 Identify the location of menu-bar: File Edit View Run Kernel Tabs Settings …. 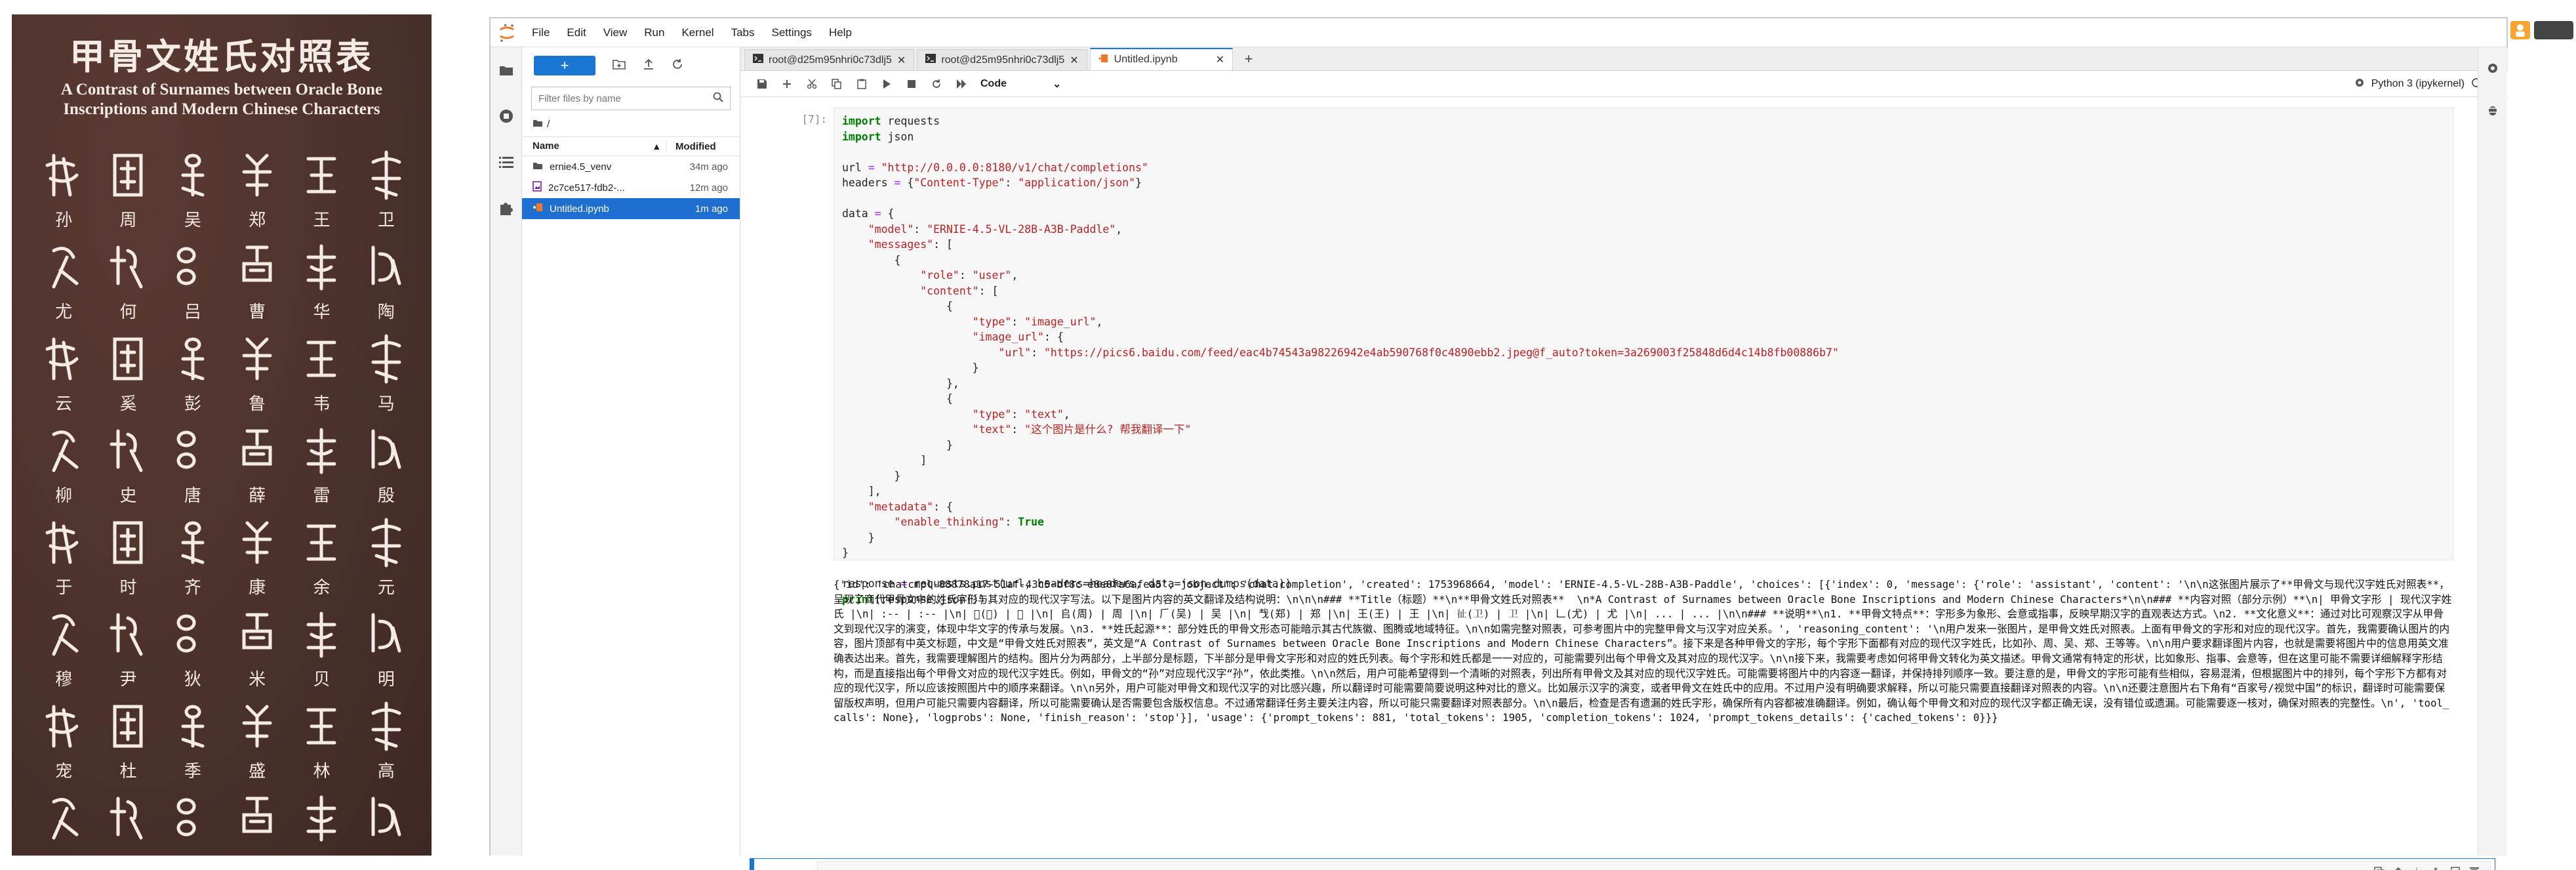
(1498, 32).